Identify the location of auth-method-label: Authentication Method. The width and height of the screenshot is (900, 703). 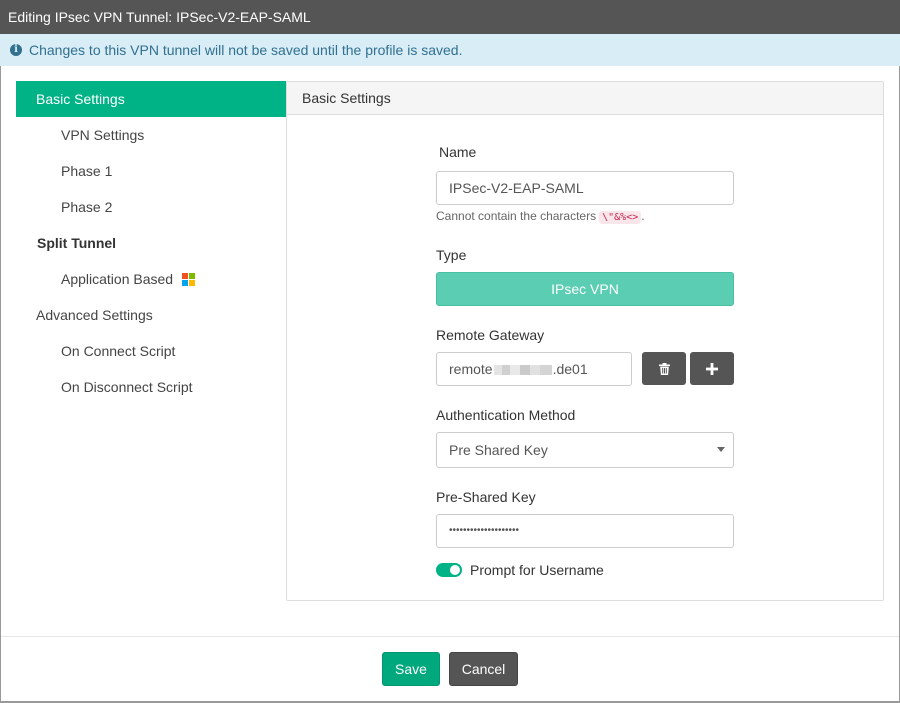
(506, 415).